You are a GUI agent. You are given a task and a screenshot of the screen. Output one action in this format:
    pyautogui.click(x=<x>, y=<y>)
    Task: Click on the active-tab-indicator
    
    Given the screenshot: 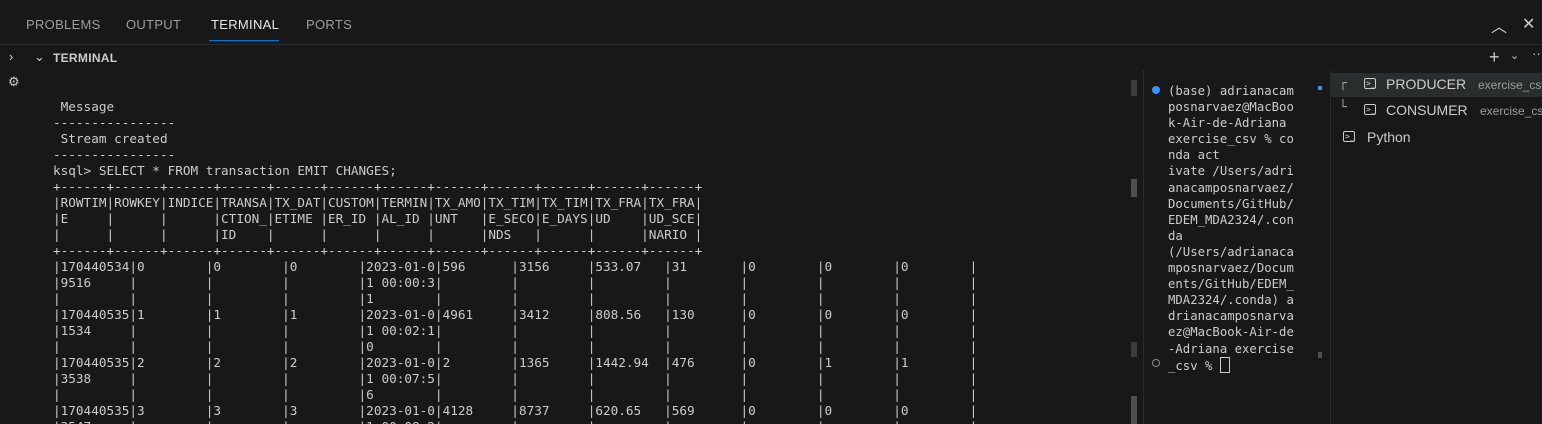 What is the action you would take?
    pyautogui.click(x=244, y=40)
    